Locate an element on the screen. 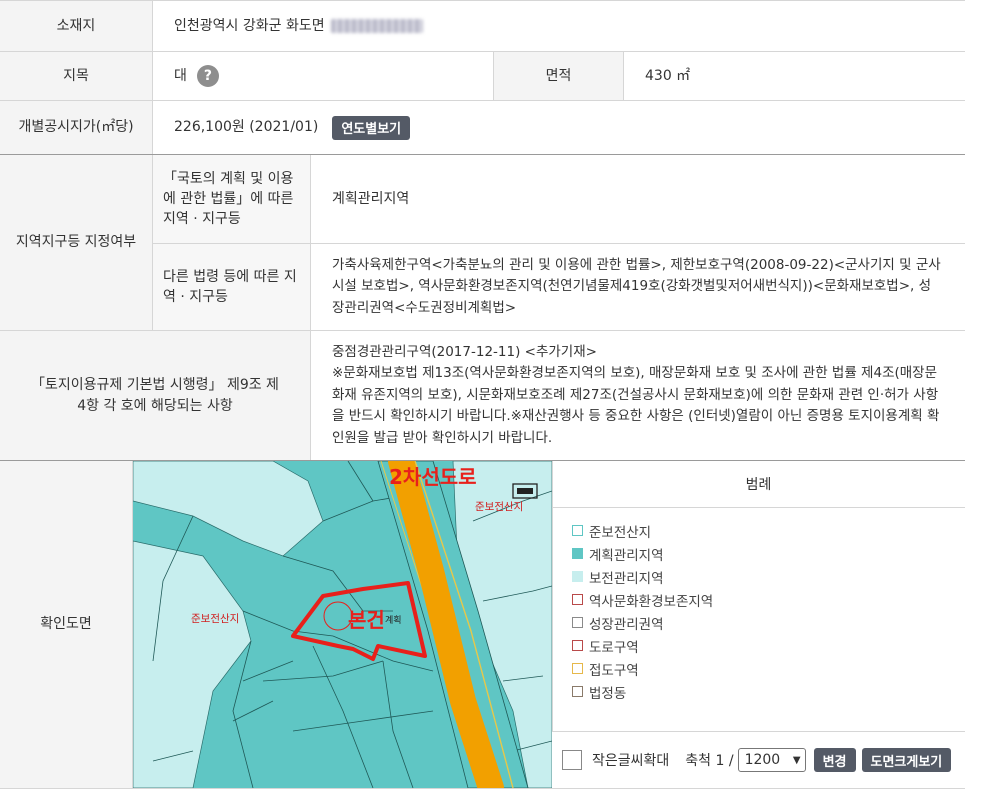 The image size is (981, 803). small-text-zoom-label: 작은글씨확대 is located at coordinates (631, 761).